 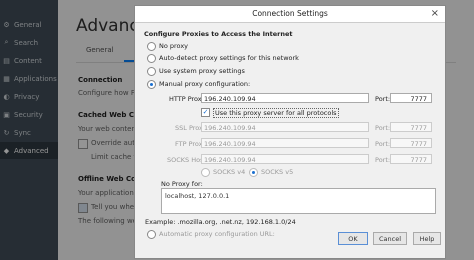 I want to click on ftp-proxy-input: 196.240.109.94, so click(x=285, y=143).